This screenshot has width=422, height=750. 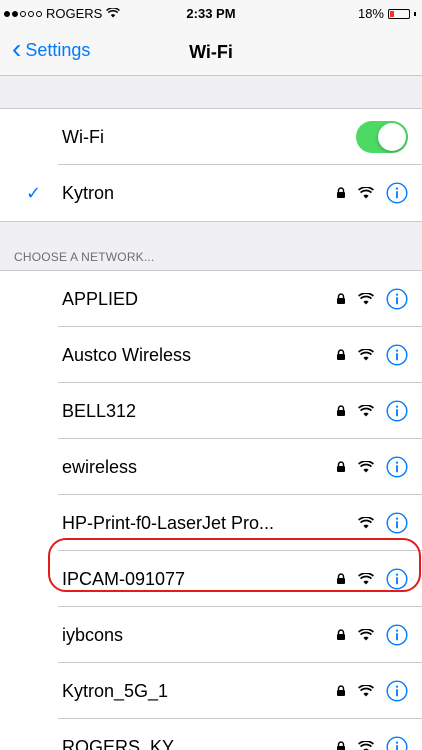 What do you see at coordinates (211, 355) in the screenshot?
I see `network-row: Austco Wireless` at bounding box center [211, 355].